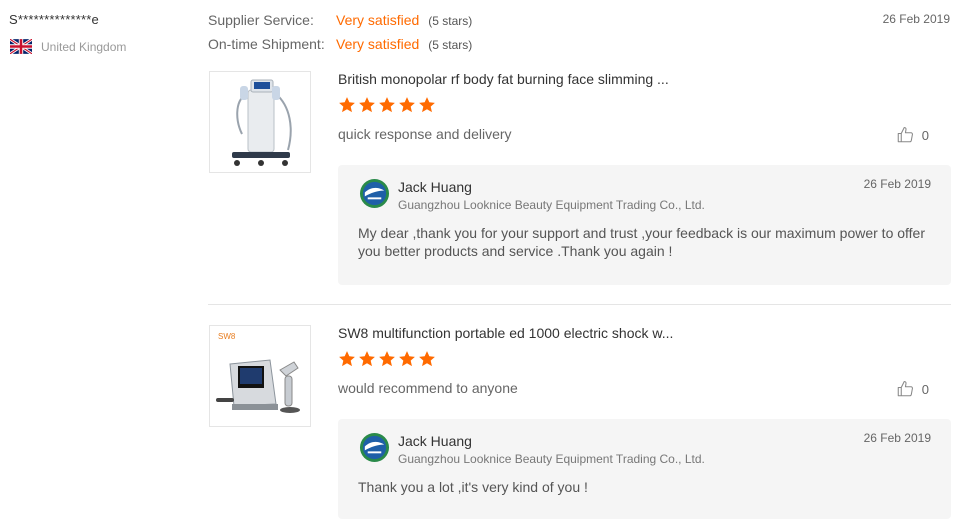 This screenshot has height=519, width=960. I want to click on rating-label: Supplier Service:, so click(261, 20).